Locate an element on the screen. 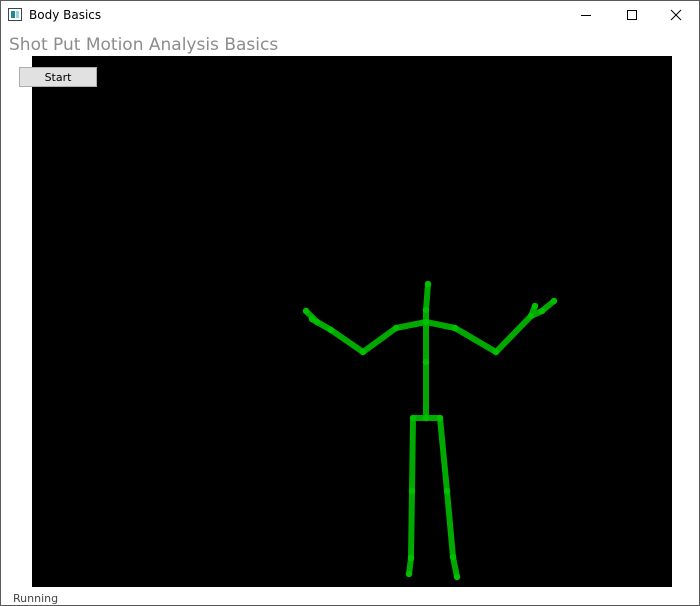 The image size is (700, 606). joint-wrL is located at coordinates (331, 330).